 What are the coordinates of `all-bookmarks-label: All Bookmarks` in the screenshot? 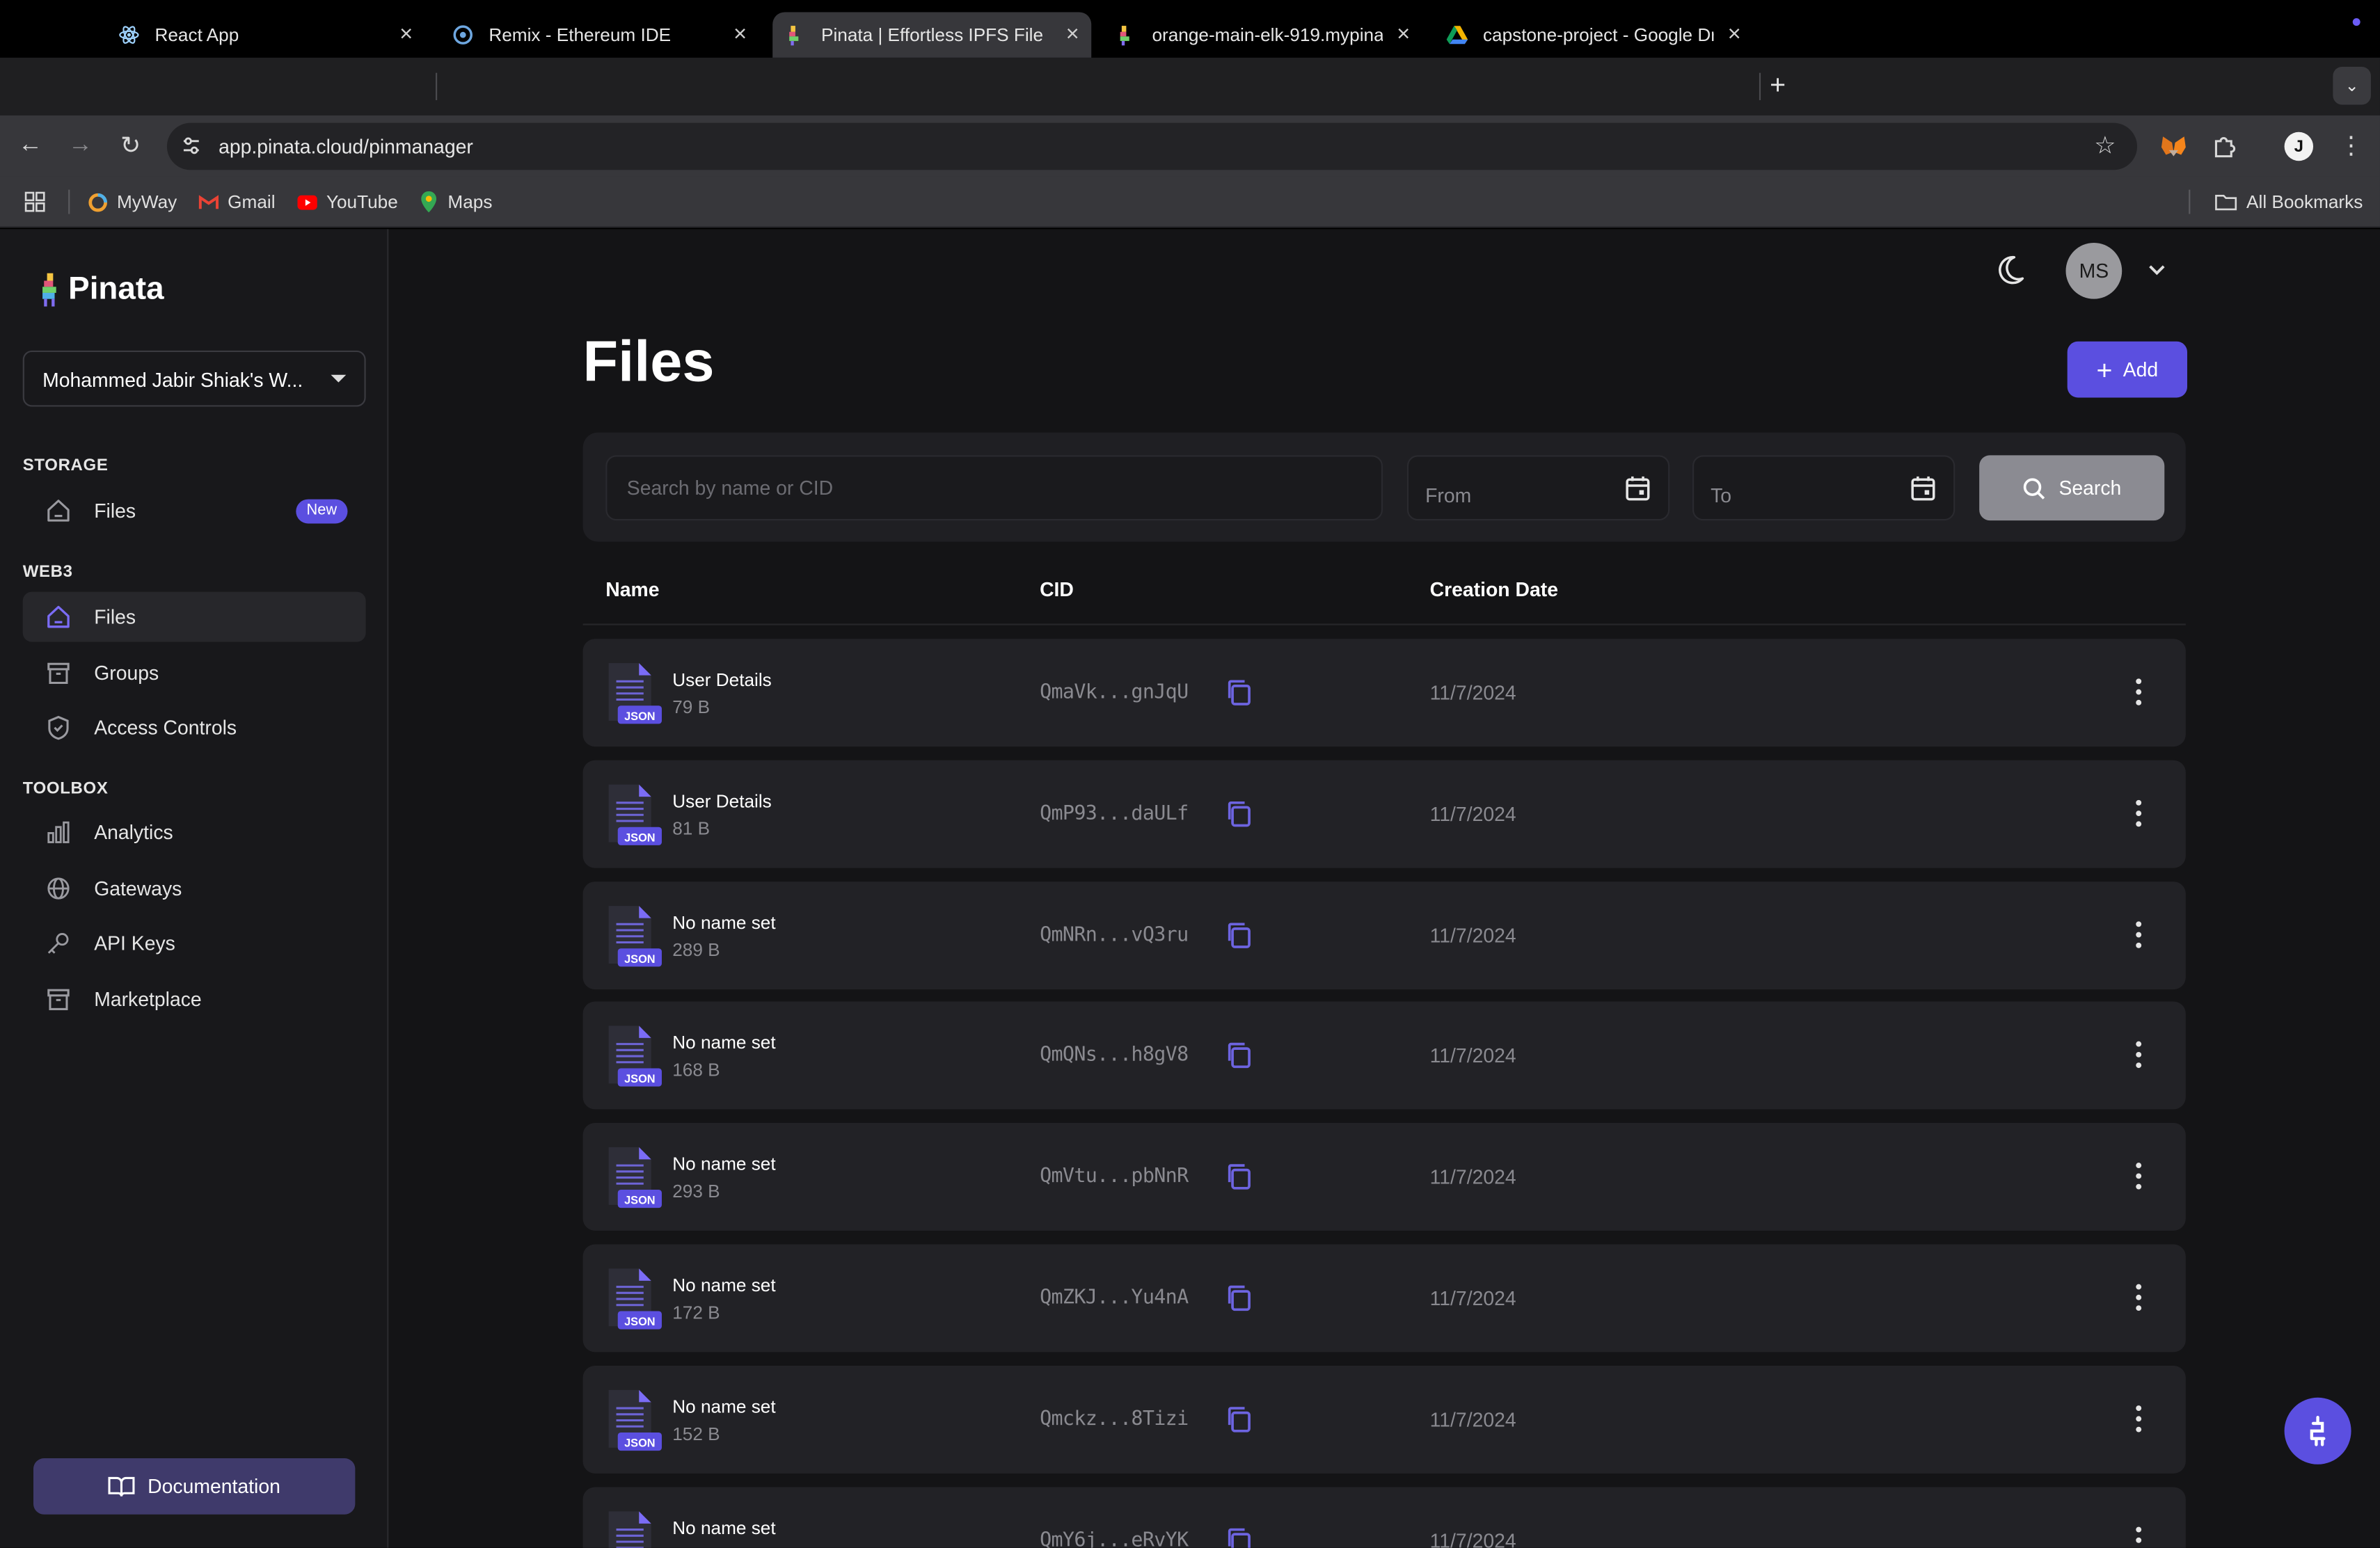 It's located at (2304, 202).